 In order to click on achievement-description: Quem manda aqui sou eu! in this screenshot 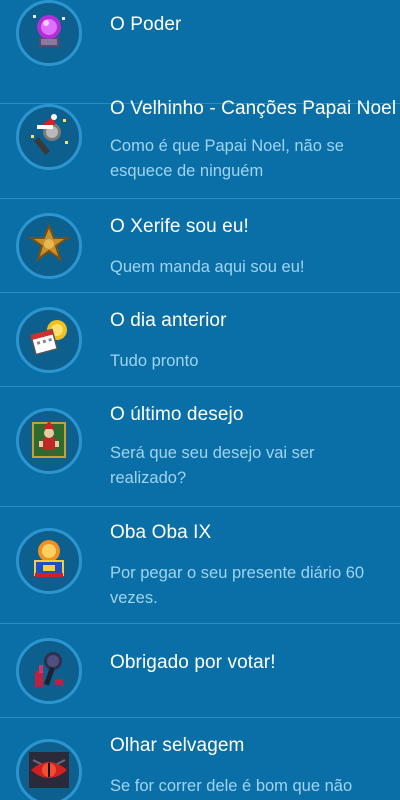, I will do `click(207, 267)`.